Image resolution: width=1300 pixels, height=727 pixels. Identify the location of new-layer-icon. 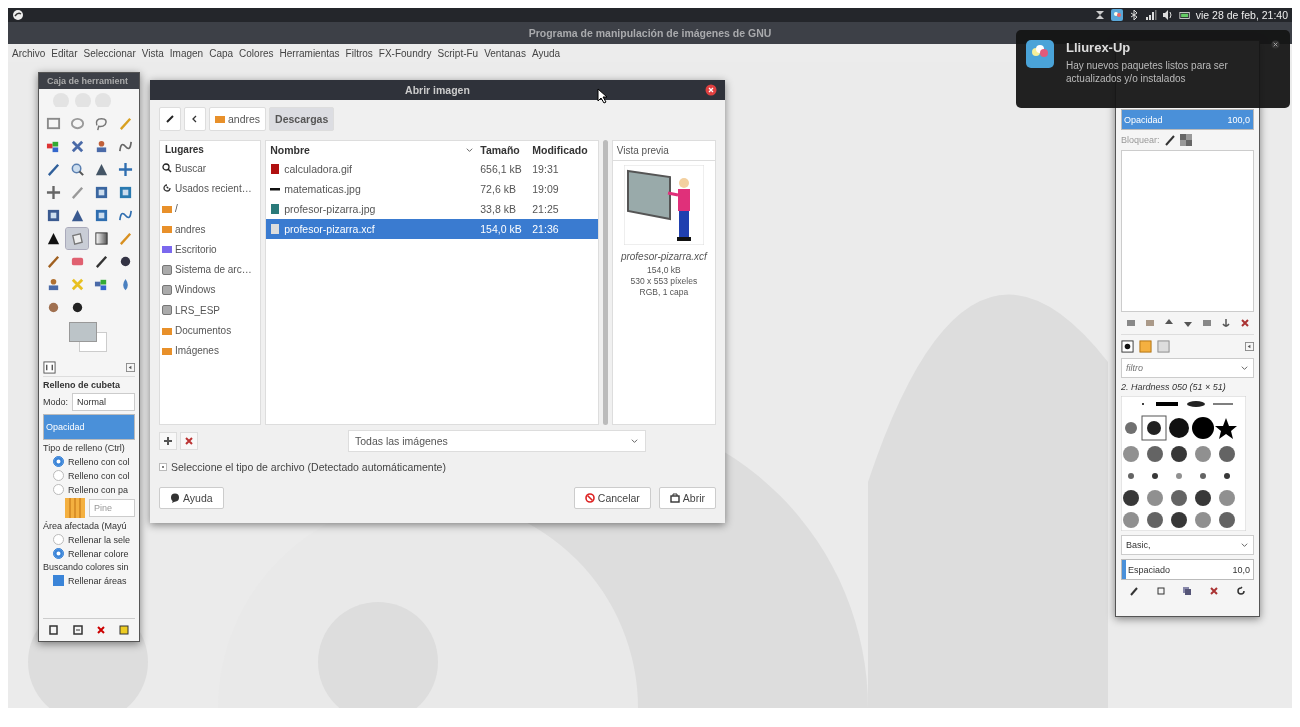
(1130, 323).